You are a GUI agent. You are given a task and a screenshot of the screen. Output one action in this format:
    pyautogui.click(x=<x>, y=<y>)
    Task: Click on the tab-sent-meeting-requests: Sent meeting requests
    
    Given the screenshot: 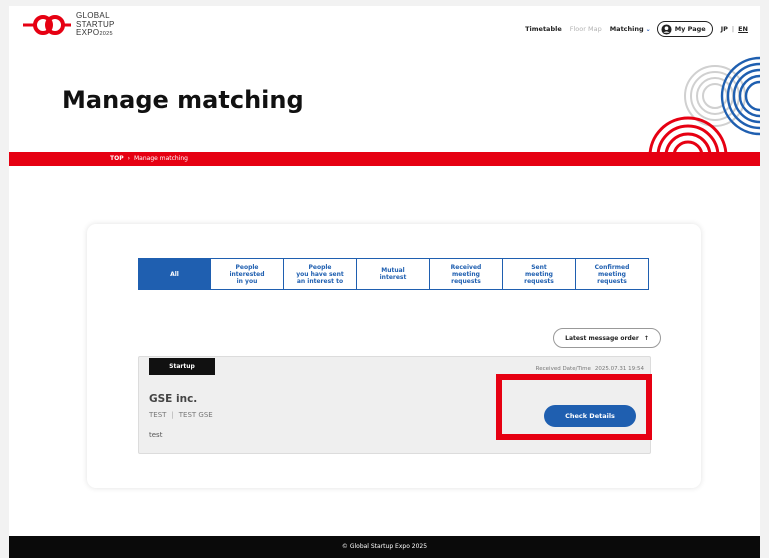 What is the action you would take?
    pyautogui.click(x=539, y=274)
    